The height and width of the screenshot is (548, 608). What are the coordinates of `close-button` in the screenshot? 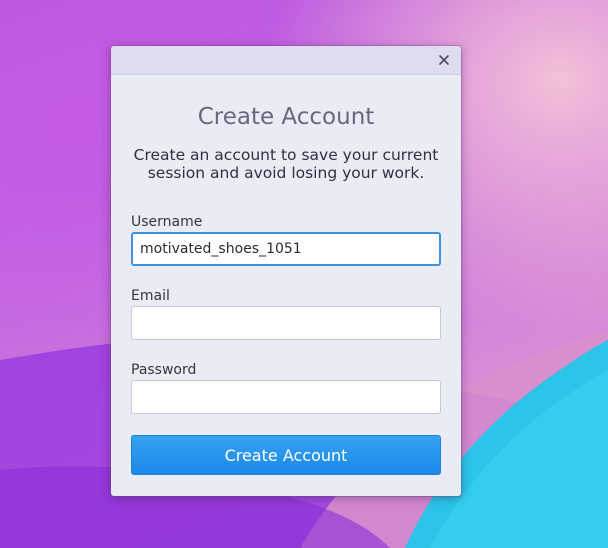 It's located at (444, 60).